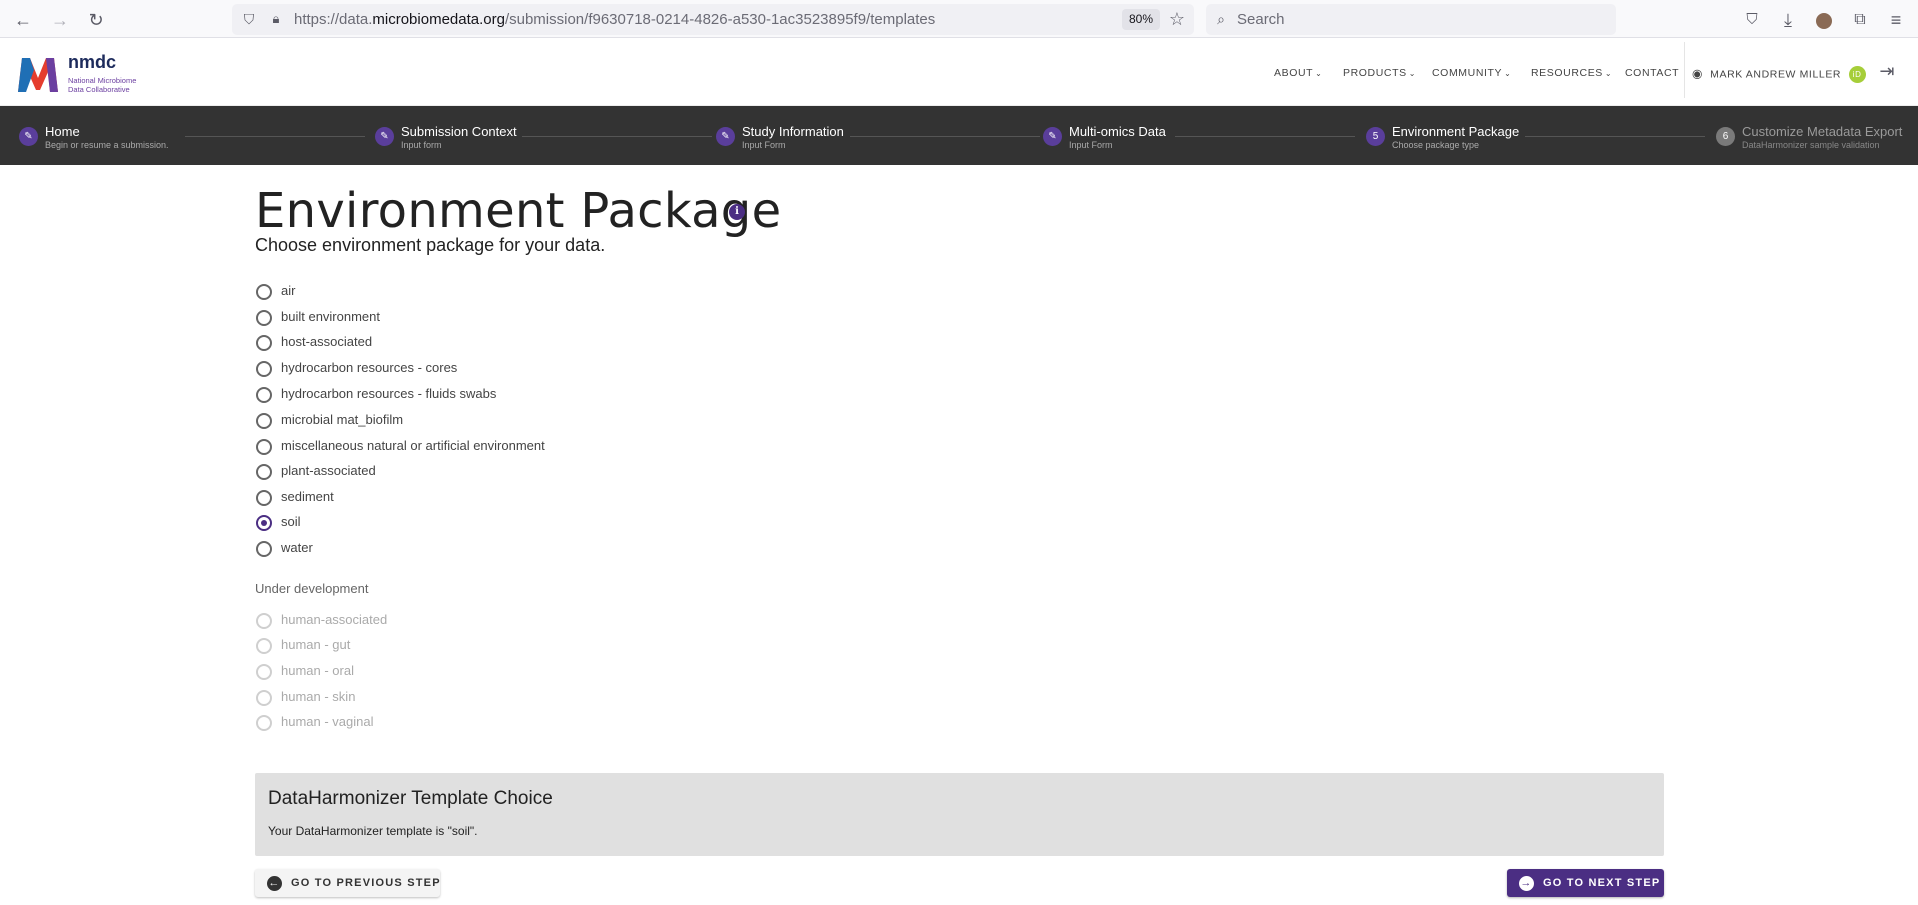 The image size is (1918, 905). Describe the element at coordinates (1379, 73) in the screenshot. I see `nav-products: PRODUCTS ⌄` at that location.